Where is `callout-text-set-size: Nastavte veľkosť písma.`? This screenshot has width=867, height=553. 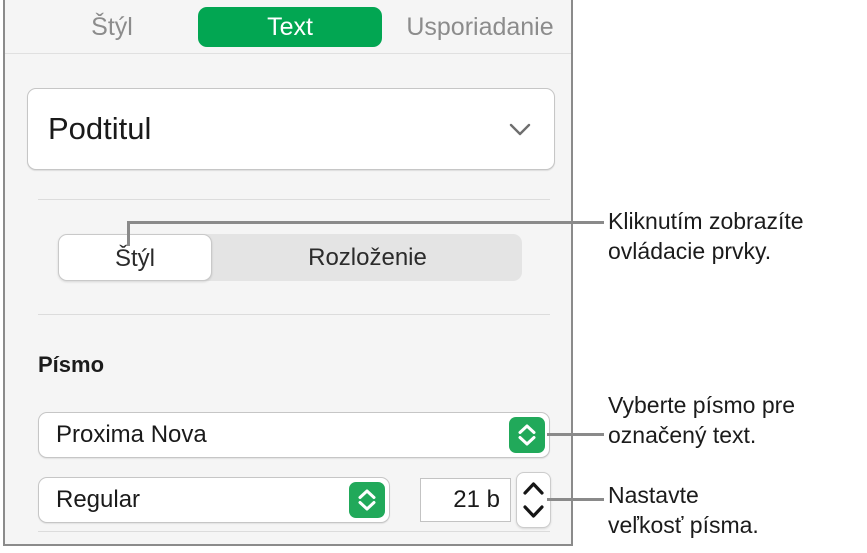
callout-text-set-size: Nastavte veľkosť písma. is located at coordinates (683, 510).